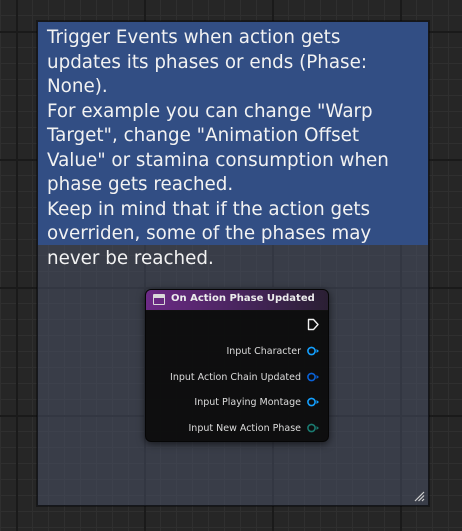 This screenshot has height=531, width=462. Describe the element at coordinates (247, 402) in the screenshot. I see `pin-label: Input Playing Montage` at that location.